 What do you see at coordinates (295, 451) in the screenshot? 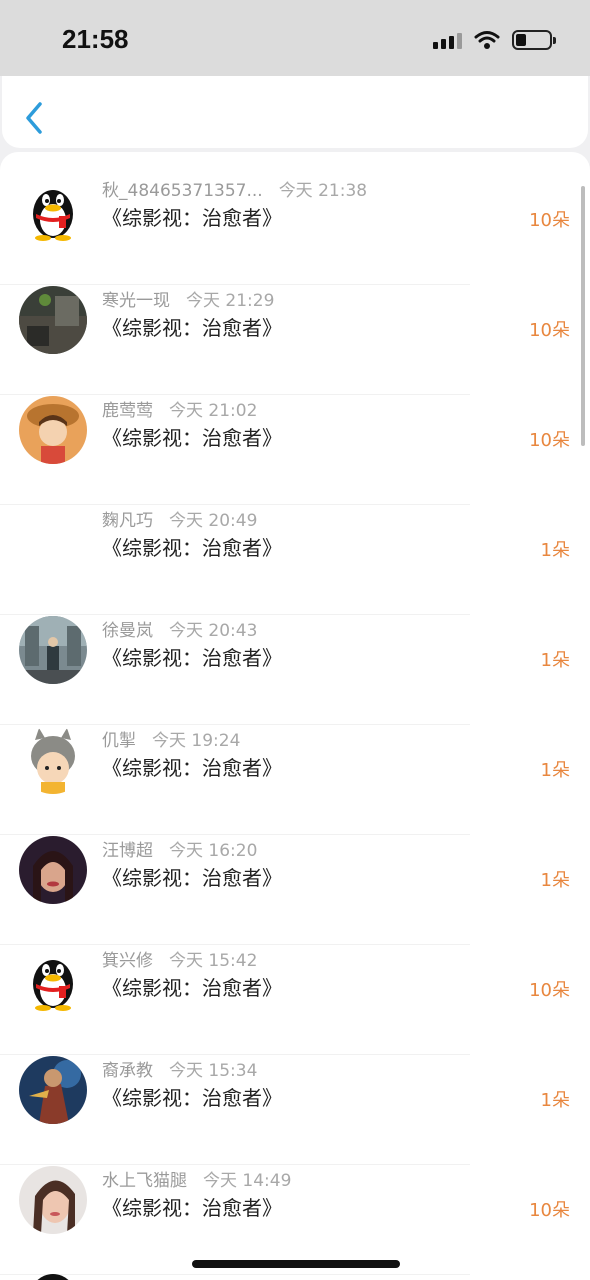
I see `list-item: 鹿莺莺 今天 21:02 《综影视：治愈者》 10朵` at bounding box center [295, 451].